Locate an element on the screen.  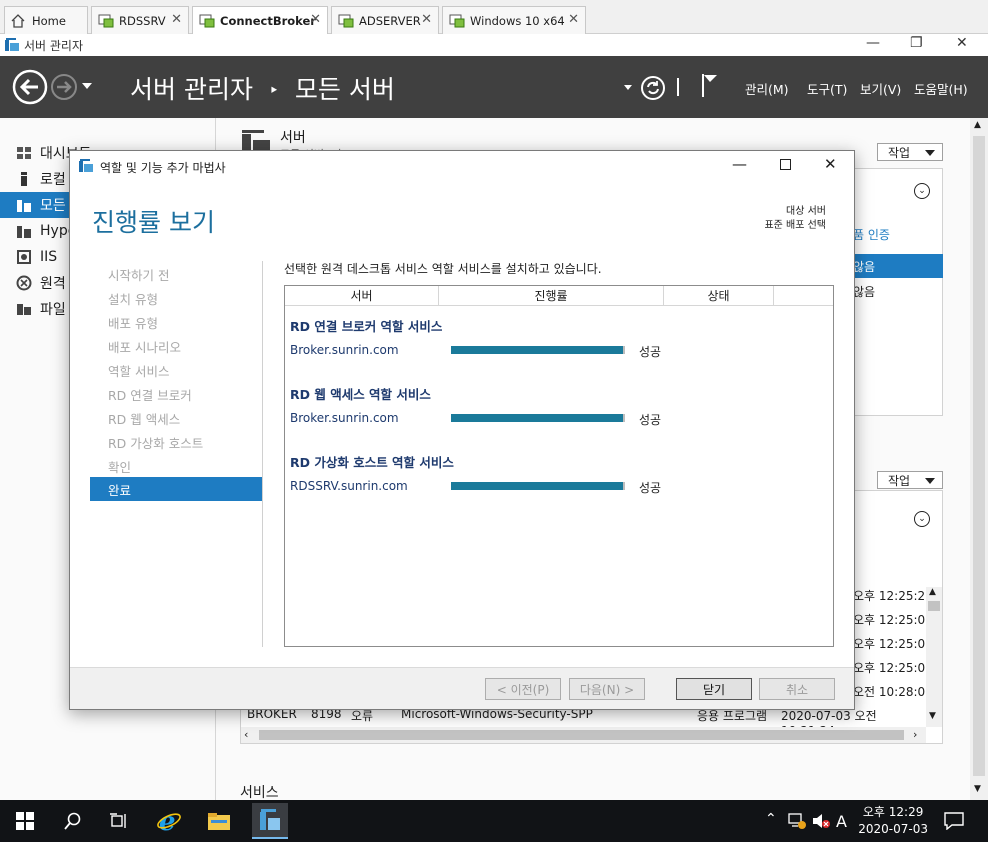
ime-indicator: A is located at coordinates (841, 821).